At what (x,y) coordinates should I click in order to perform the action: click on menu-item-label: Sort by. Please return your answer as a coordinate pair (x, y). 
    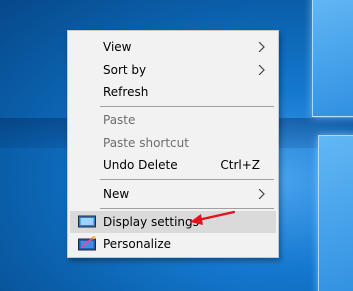
    Looking at the image, I should click on (125, 70).